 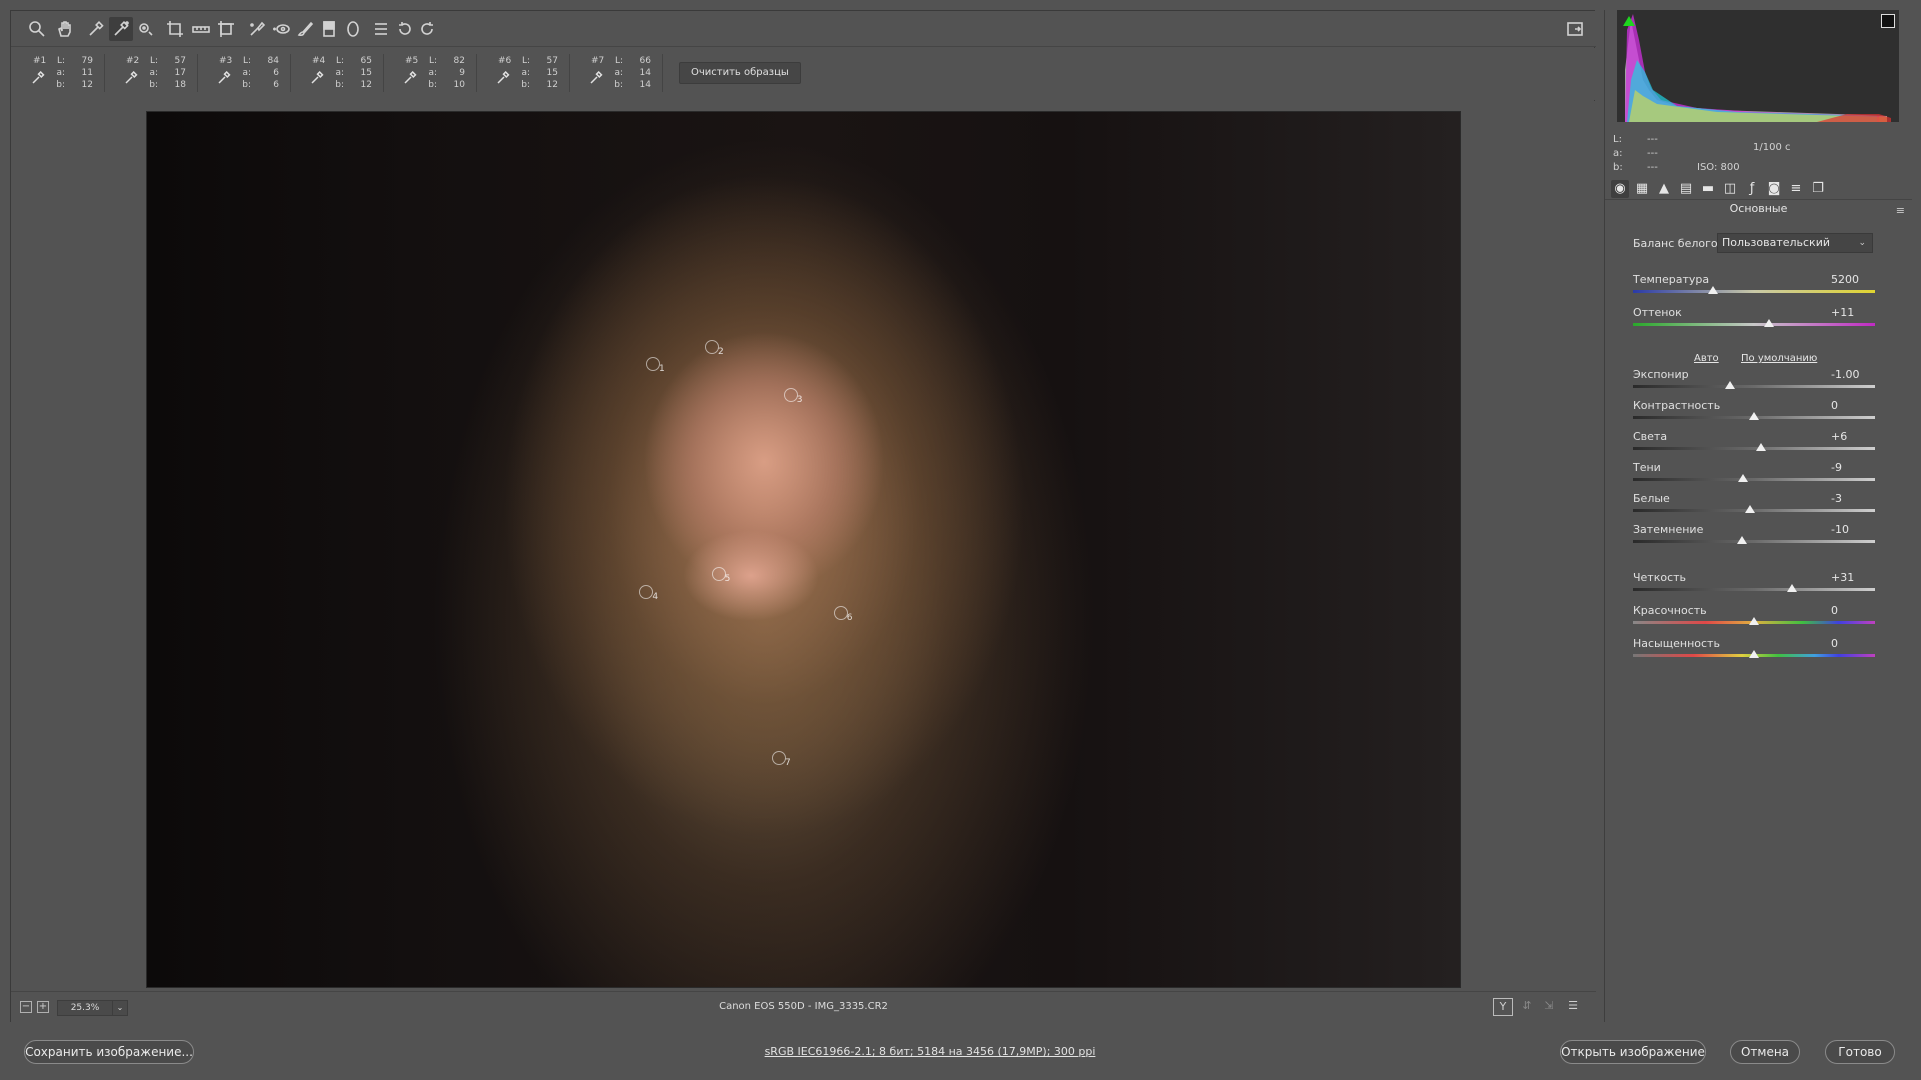 I want to click on toggle-settings-icon: ☰, so click(x=1573, y=1007).